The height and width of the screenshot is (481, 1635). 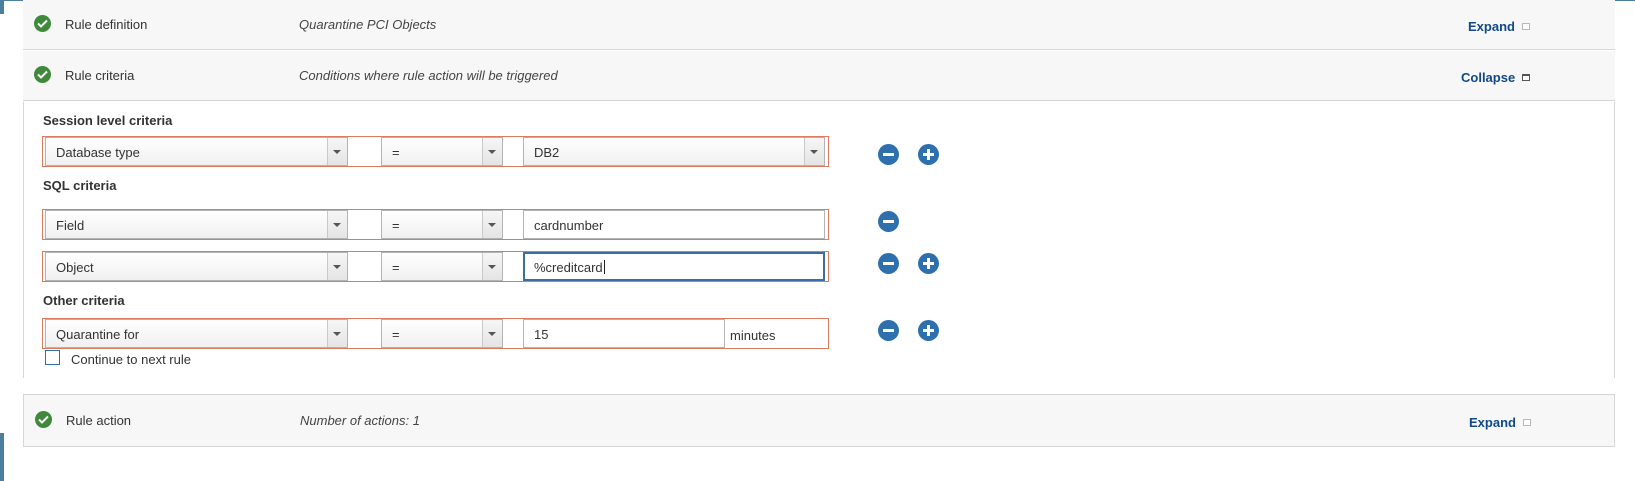 What do you see at coordinates (547, 152) in the screenshot?
I see `value-select-value: DB2` at bounding box center [547, 152].